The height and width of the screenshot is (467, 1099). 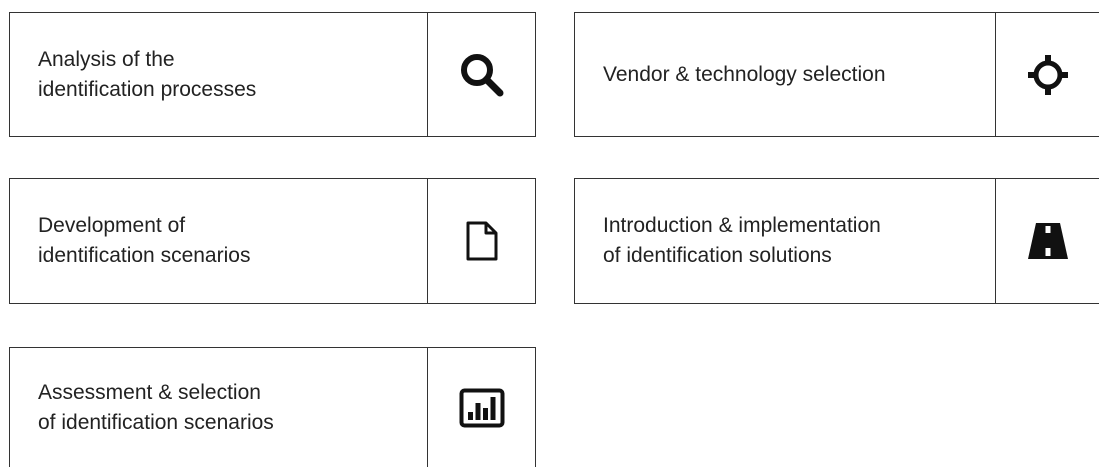 I want to click on card-text: Analysis of the identification processes, so click(x=218, y=74).